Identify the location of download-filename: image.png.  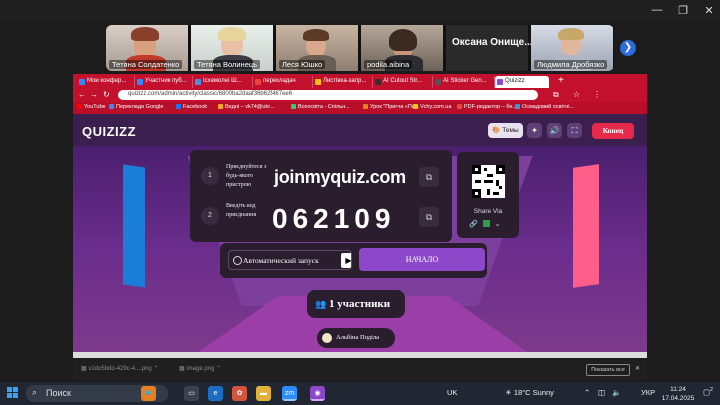
(200, 369).